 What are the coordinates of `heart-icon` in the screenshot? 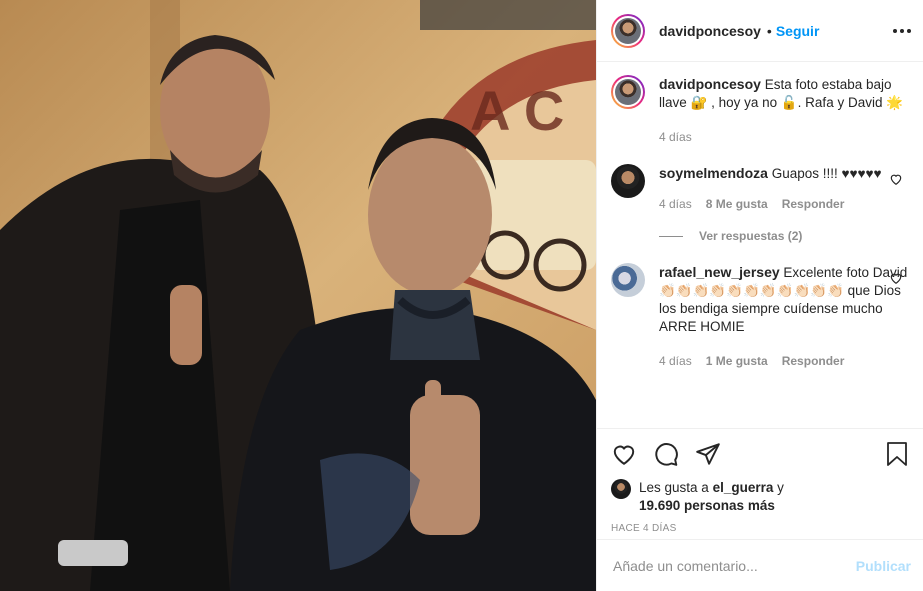 It's located at (624, 454).